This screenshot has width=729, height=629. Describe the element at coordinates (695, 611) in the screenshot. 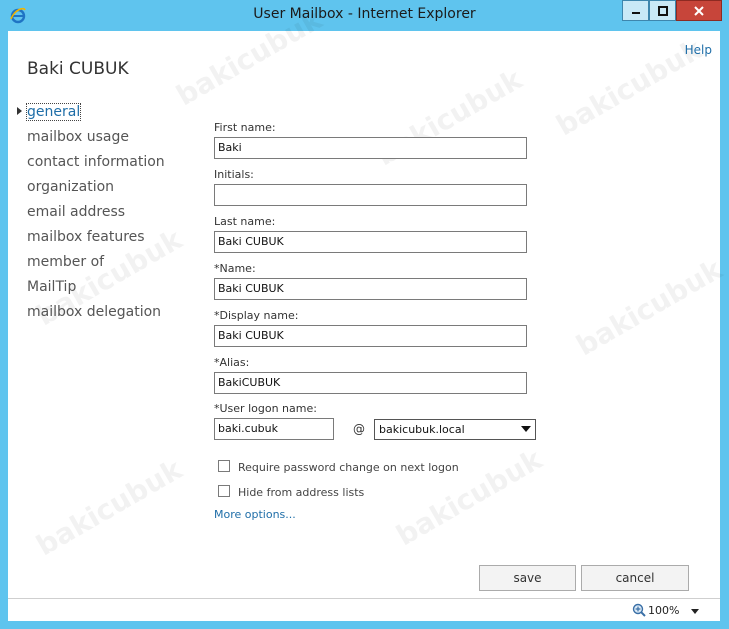

I see `zoom-dropdown-icon` at that location.